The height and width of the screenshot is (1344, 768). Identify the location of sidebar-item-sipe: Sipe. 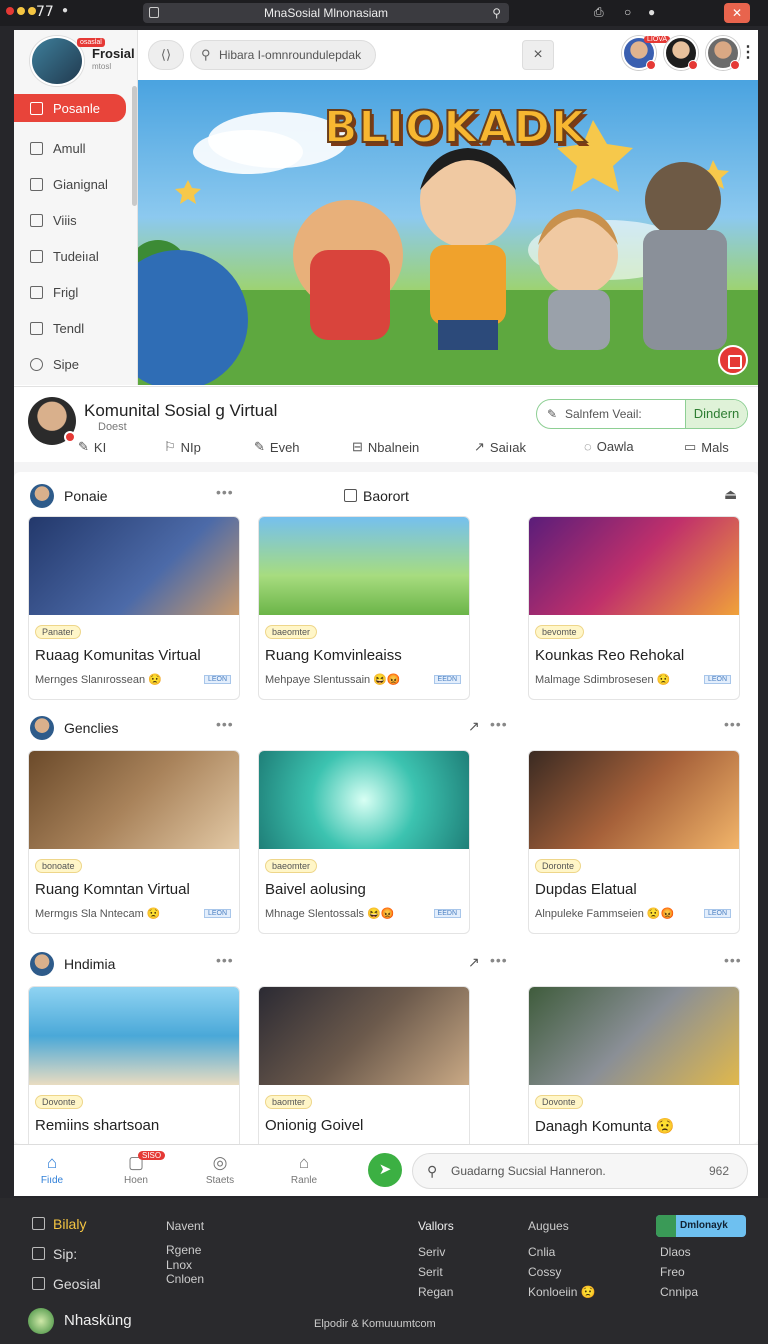
(73, 364).